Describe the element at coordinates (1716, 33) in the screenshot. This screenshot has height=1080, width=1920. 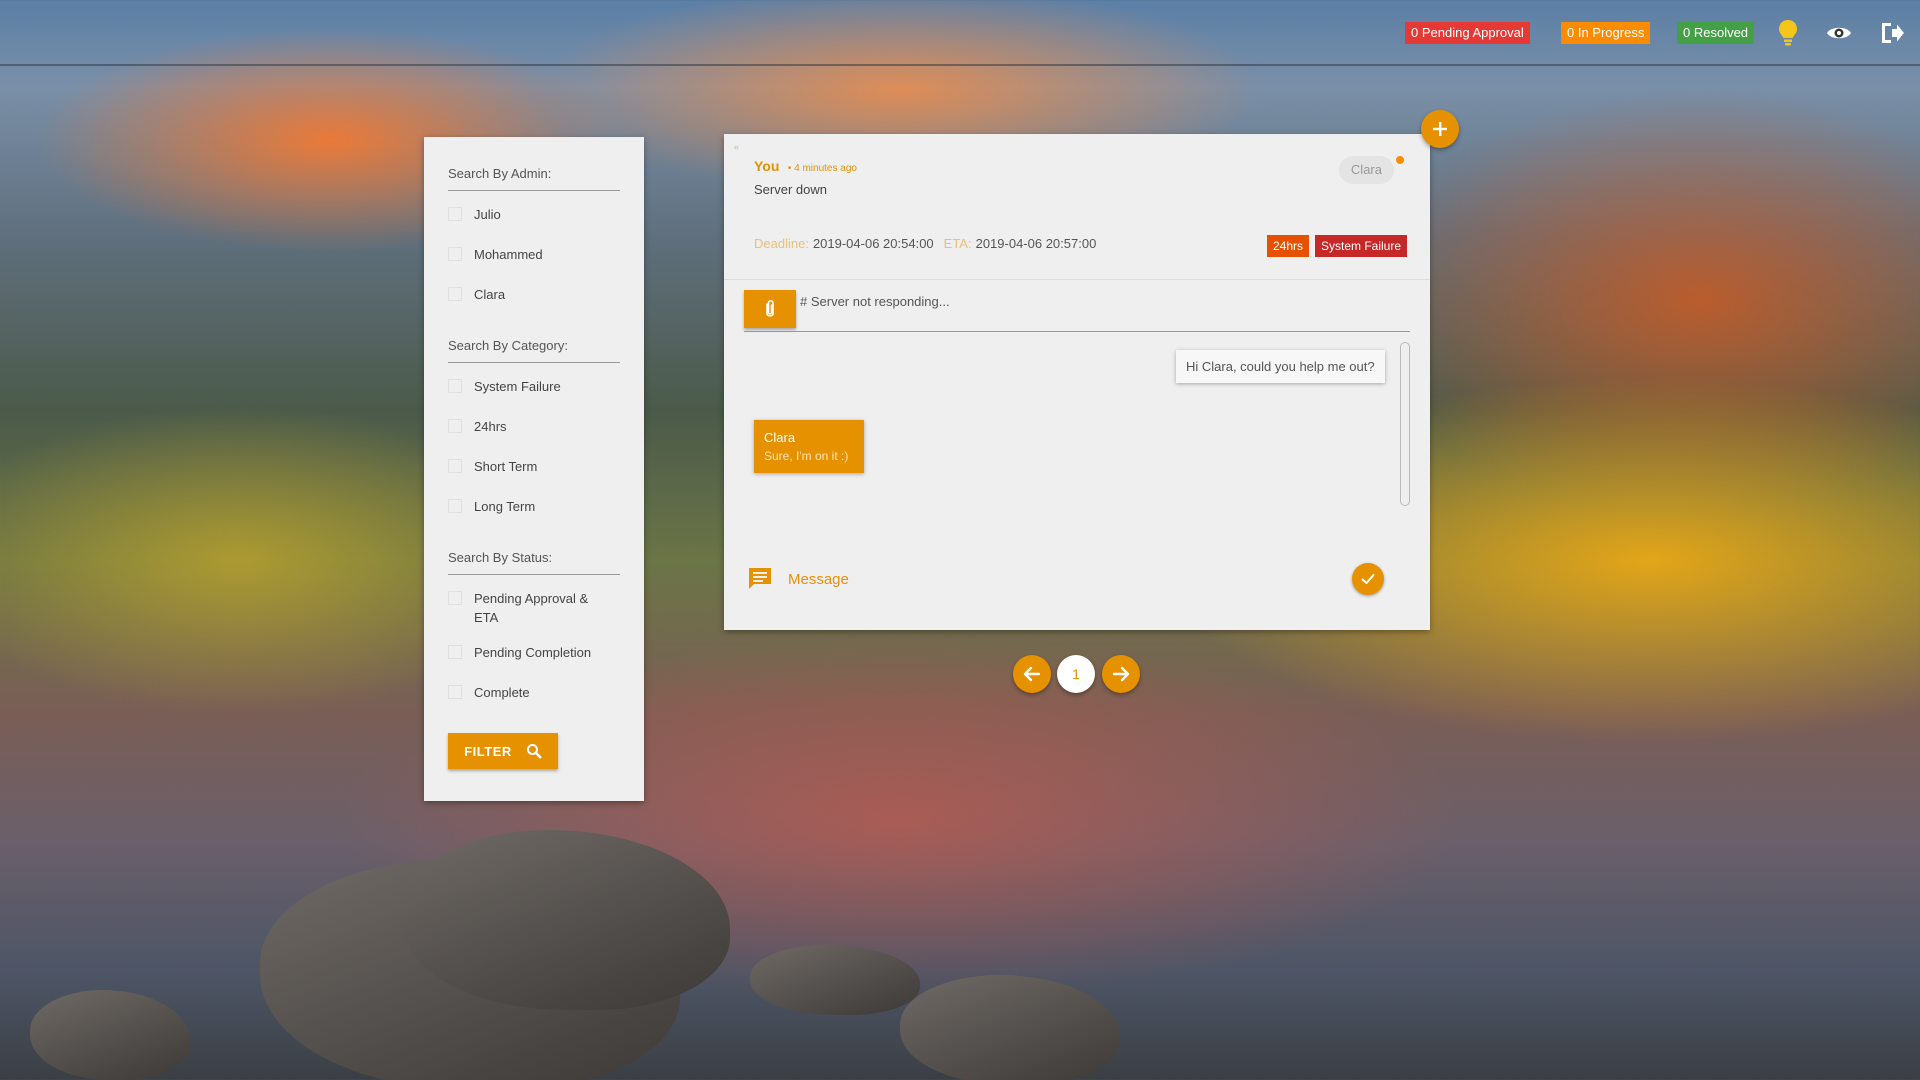
I see `resolved-badge: 0 Resolved` at that location.